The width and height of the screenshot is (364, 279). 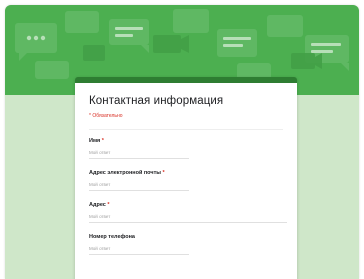 I want to click on field-name: Имя *, so click(x=186, y=148).